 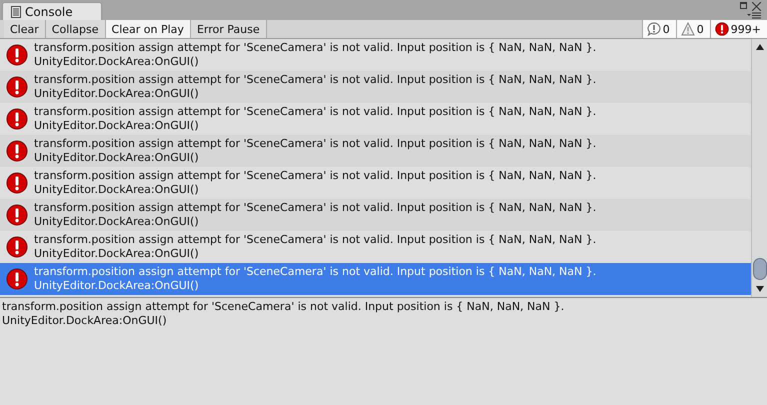 What do you see at coordinates (284, 307) in the screenshot?
I see `detail-message: transform.position assign attempt for 'SceneCamera' is not valid. Input position is { NaN, NaN, NaN }.` at bounding box center [284, 307].